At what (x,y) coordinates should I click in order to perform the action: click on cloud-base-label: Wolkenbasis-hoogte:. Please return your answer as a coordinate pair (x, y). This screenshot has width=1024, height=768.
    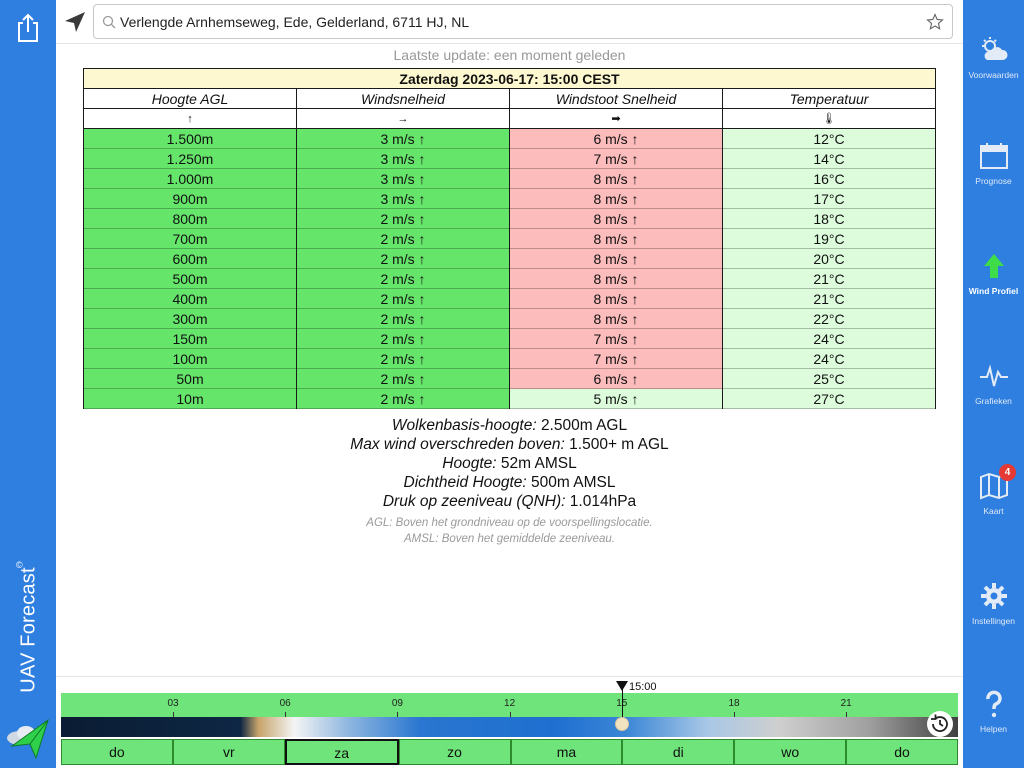
    Looking at the image, I should click on (464, 425).